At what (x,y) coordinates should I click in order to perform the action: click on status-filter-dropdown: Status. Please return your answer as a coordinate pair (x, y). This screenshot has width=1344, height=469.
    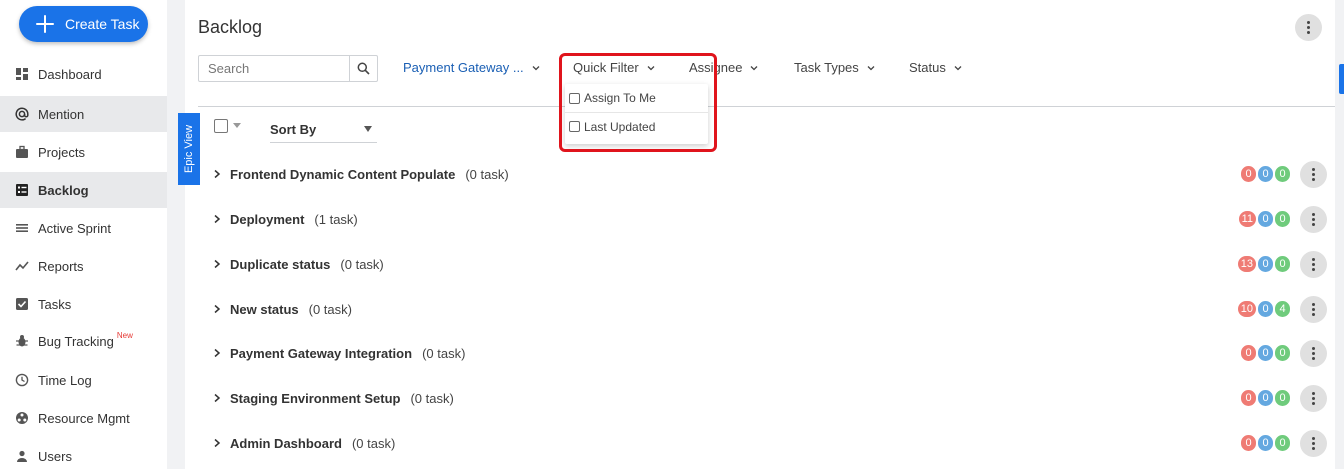
    Looking at the image, I should click on (935, 67).